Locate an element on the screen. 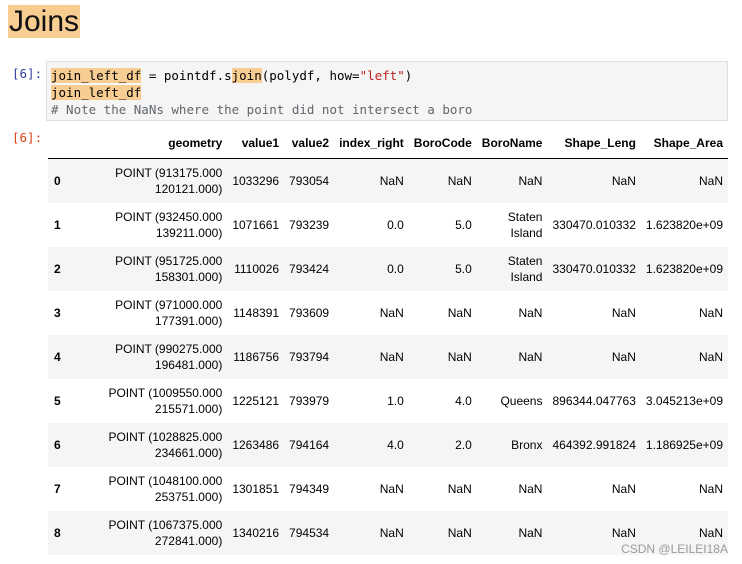 The width and height of the screenshot is (742, 564). table-cell: 793239 is located at coordinates (309, 225).